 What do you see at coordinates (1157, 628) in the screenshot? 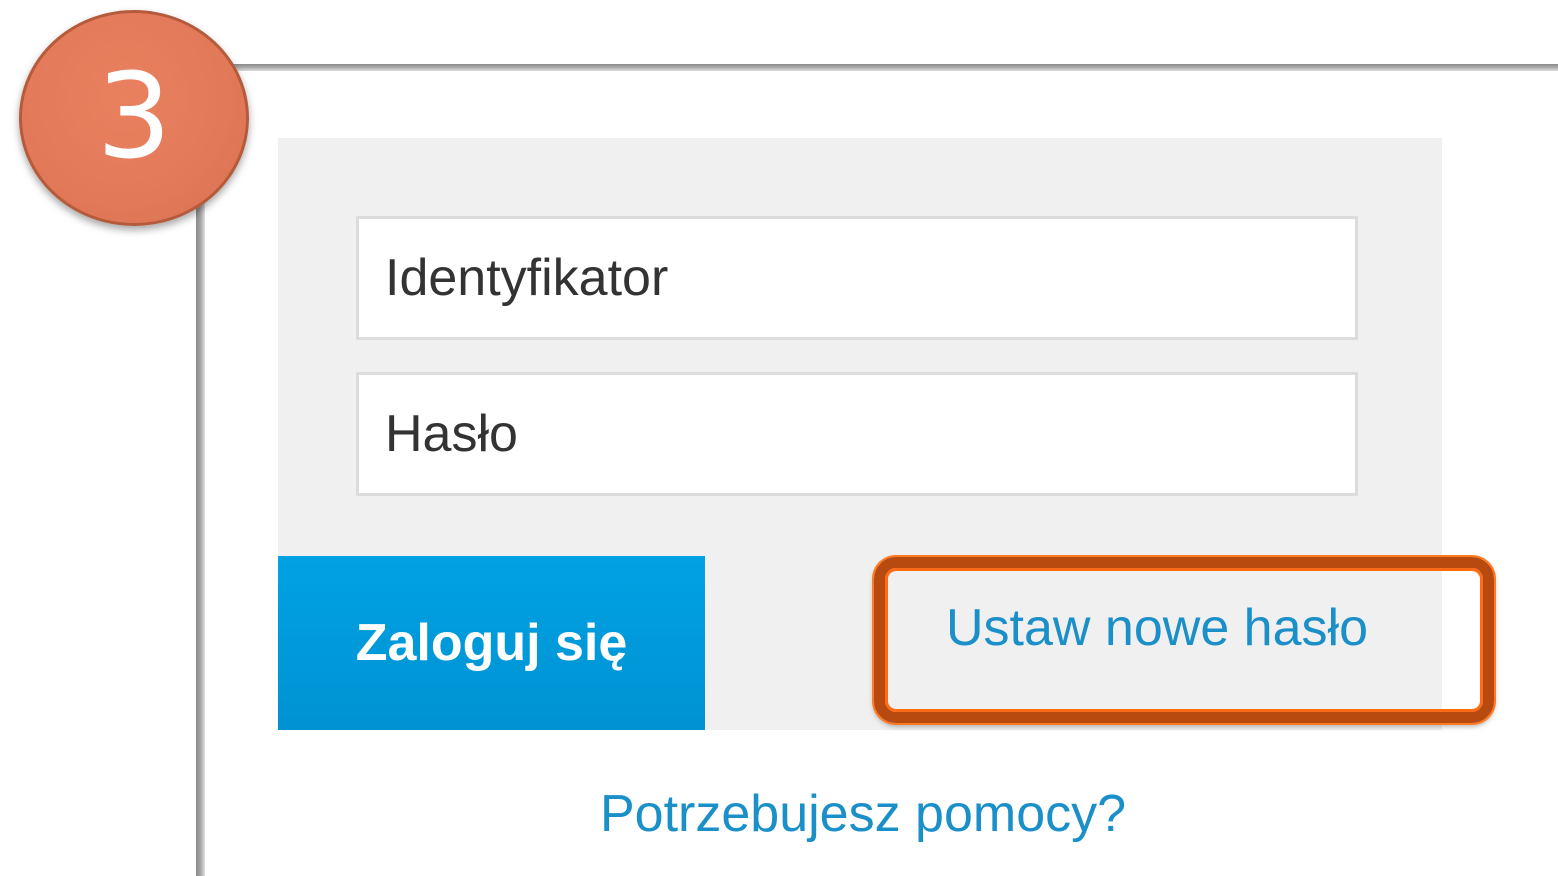
I see `reset-password-link: Ustaw nowe hasło` at bounding box center [1157, 628].